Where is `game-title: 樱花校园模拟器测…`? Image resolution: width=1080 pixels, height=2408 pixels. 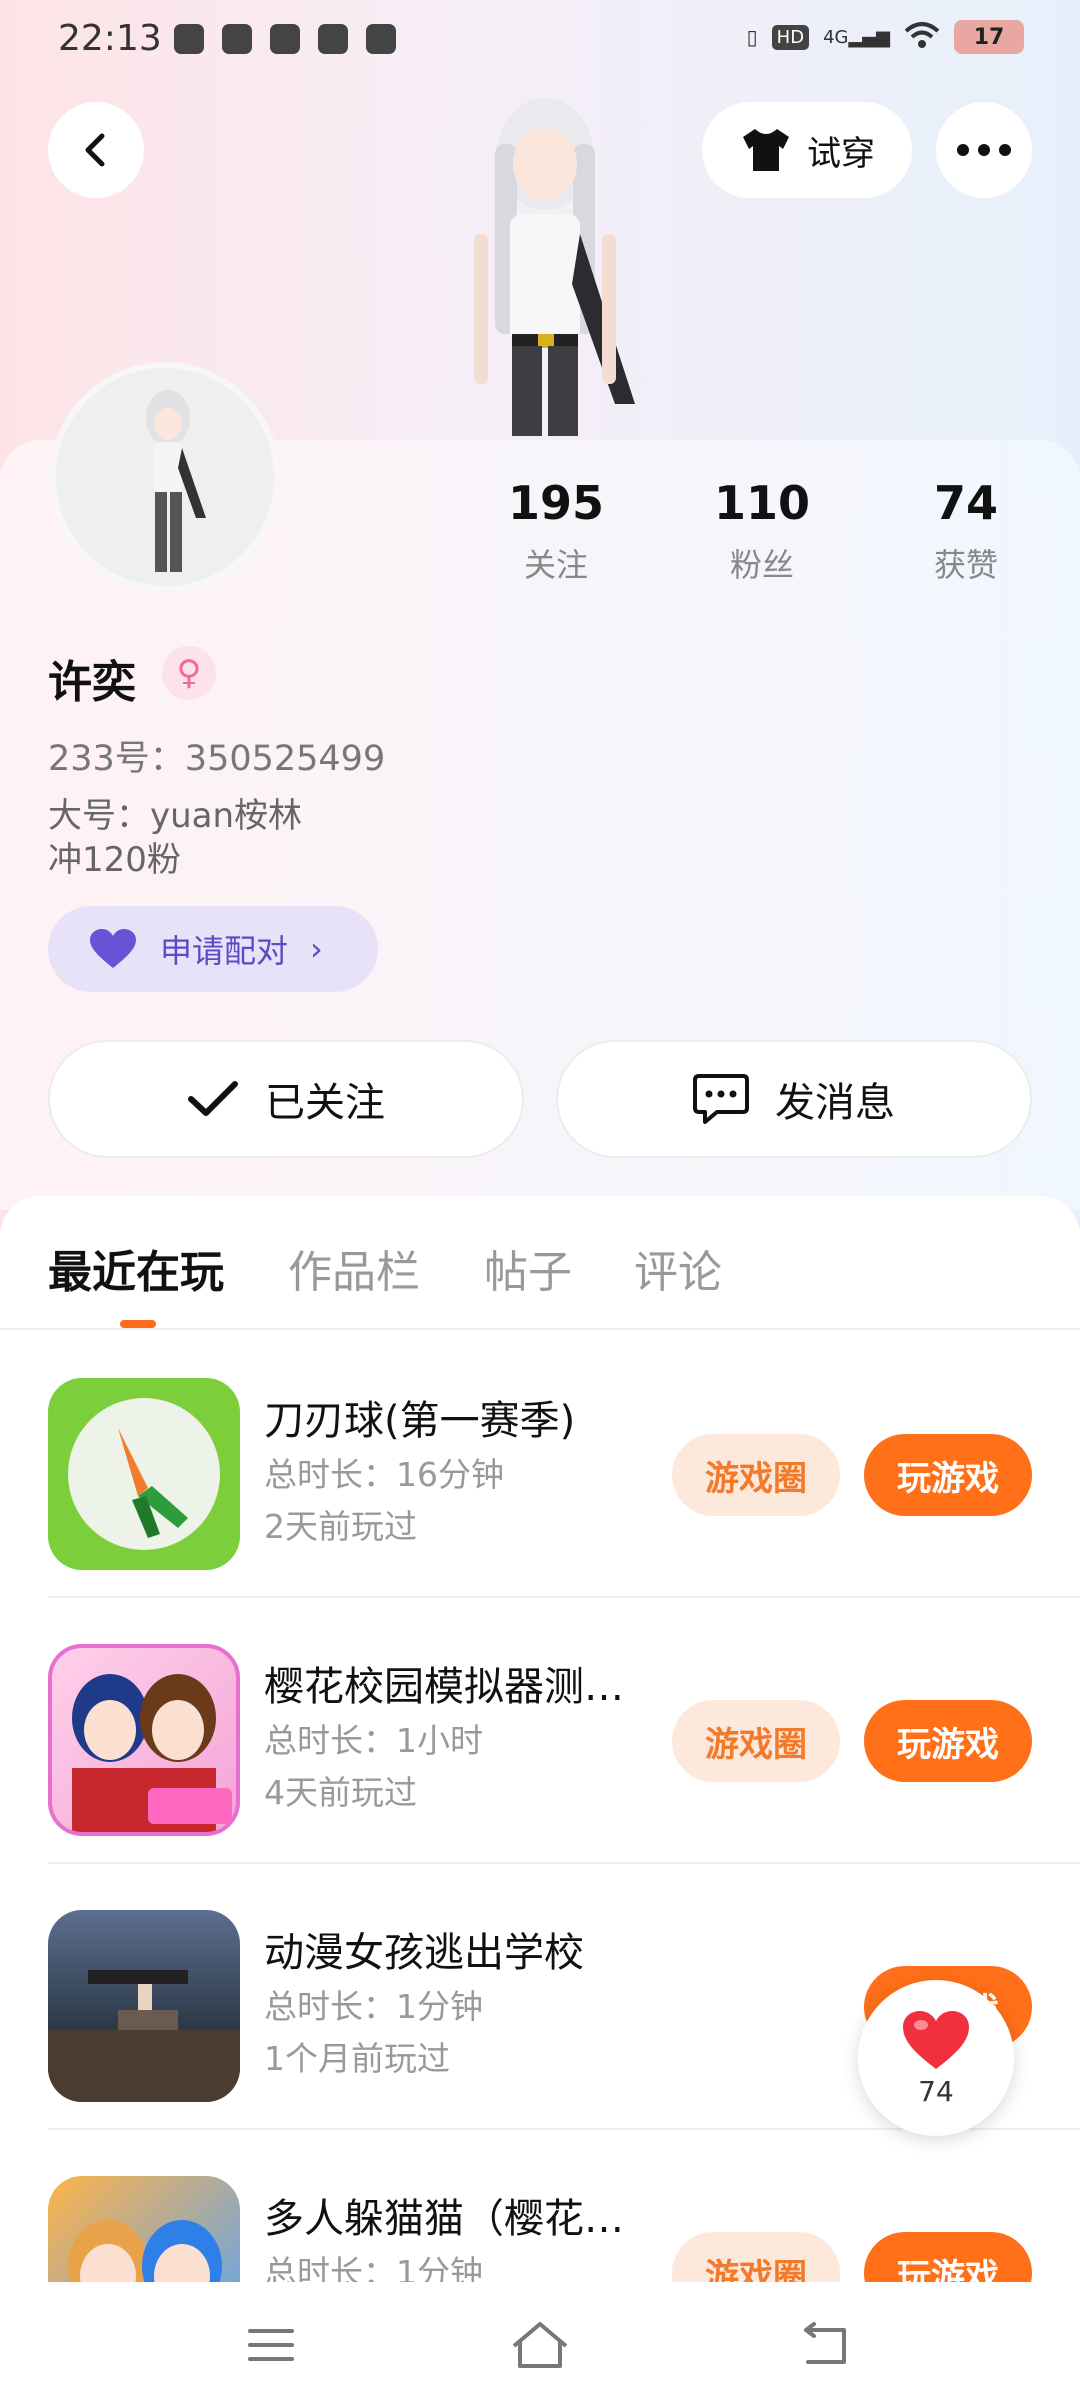
game-title: 樱花校园模拟器测… is located at coordinates (444, 1687).